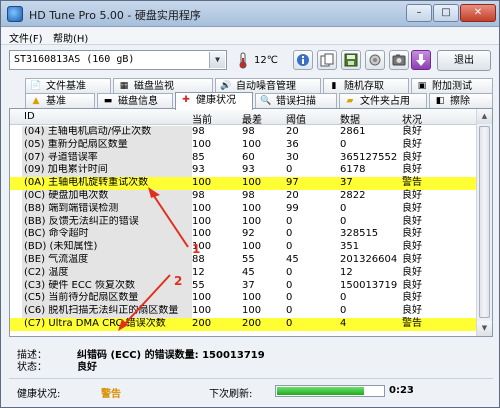  I want to click on folder-icon: ▰, so click(350, 101).